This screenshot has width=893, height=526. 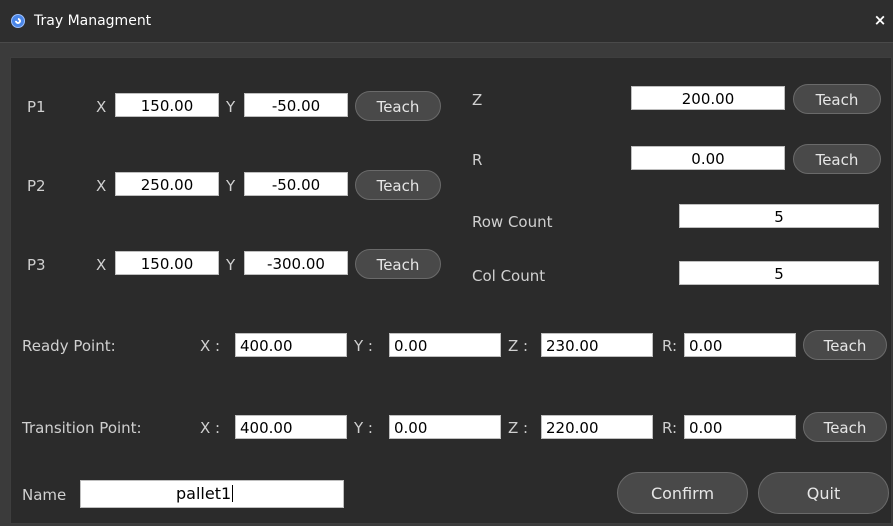 I want to click on confirm-button: Confirm, so click(x=682, y=493).